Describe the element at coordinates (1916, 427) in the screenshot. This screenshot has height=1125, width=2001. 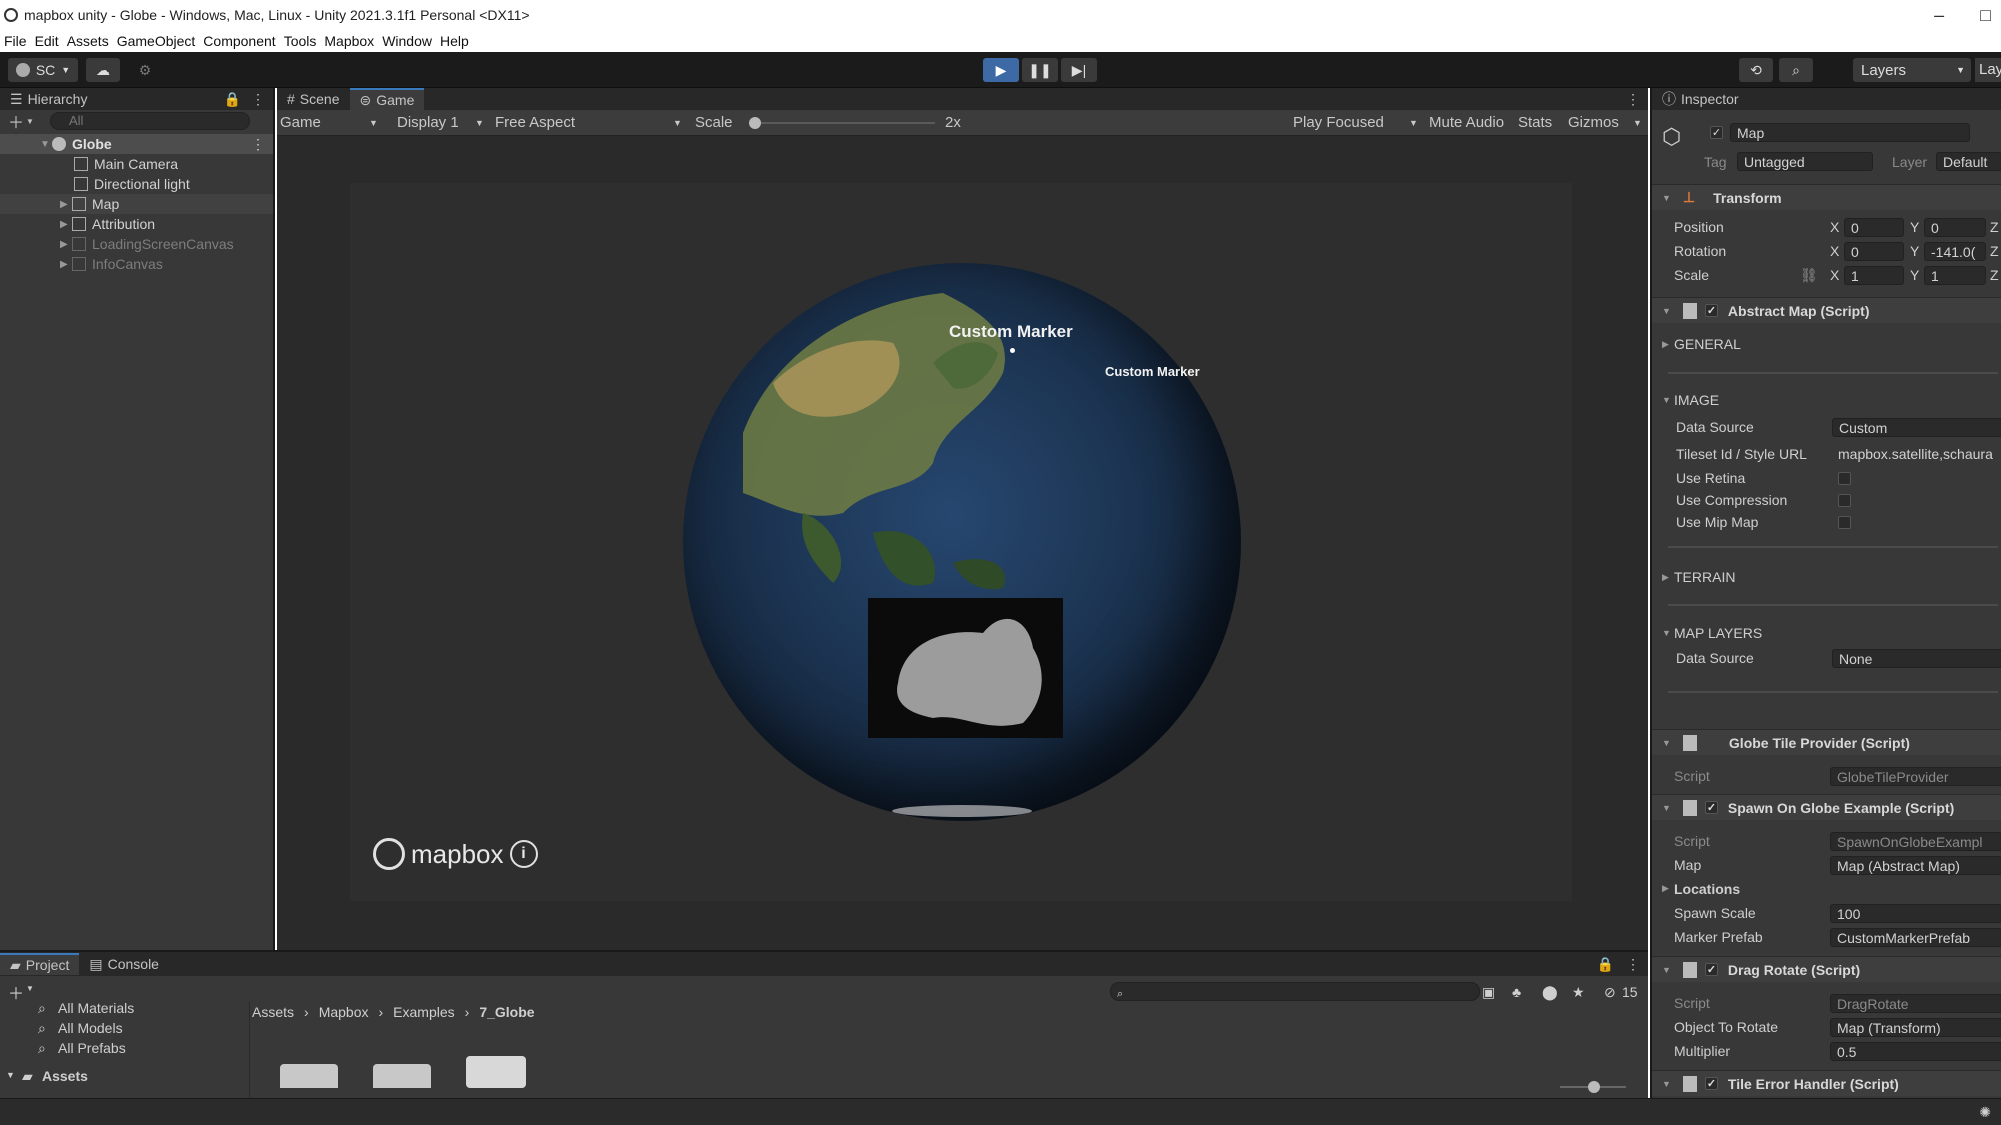
I see `data-source-dropdown: Custom` at that location.